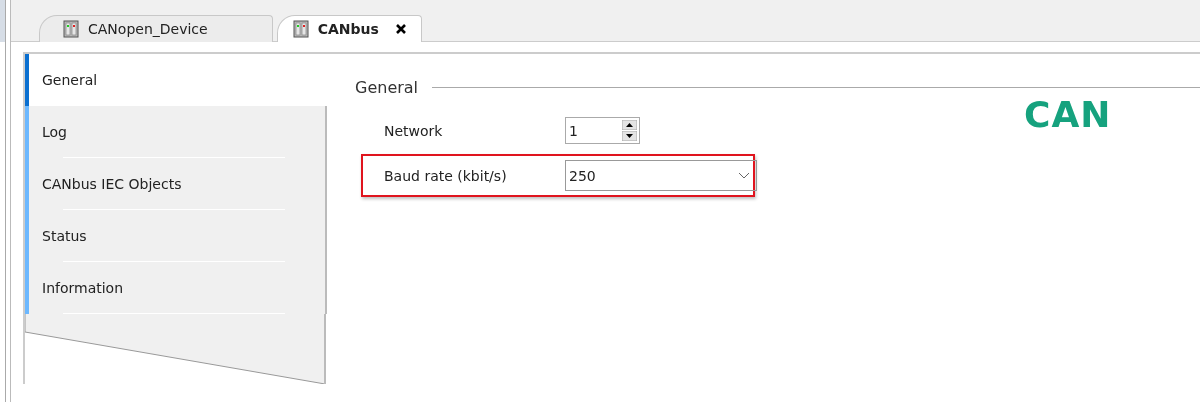 The image size is (1200, 402). Describe the element at coordinates (176, 288) in the screenshot. I see `sidebar-item: Information` at that location.